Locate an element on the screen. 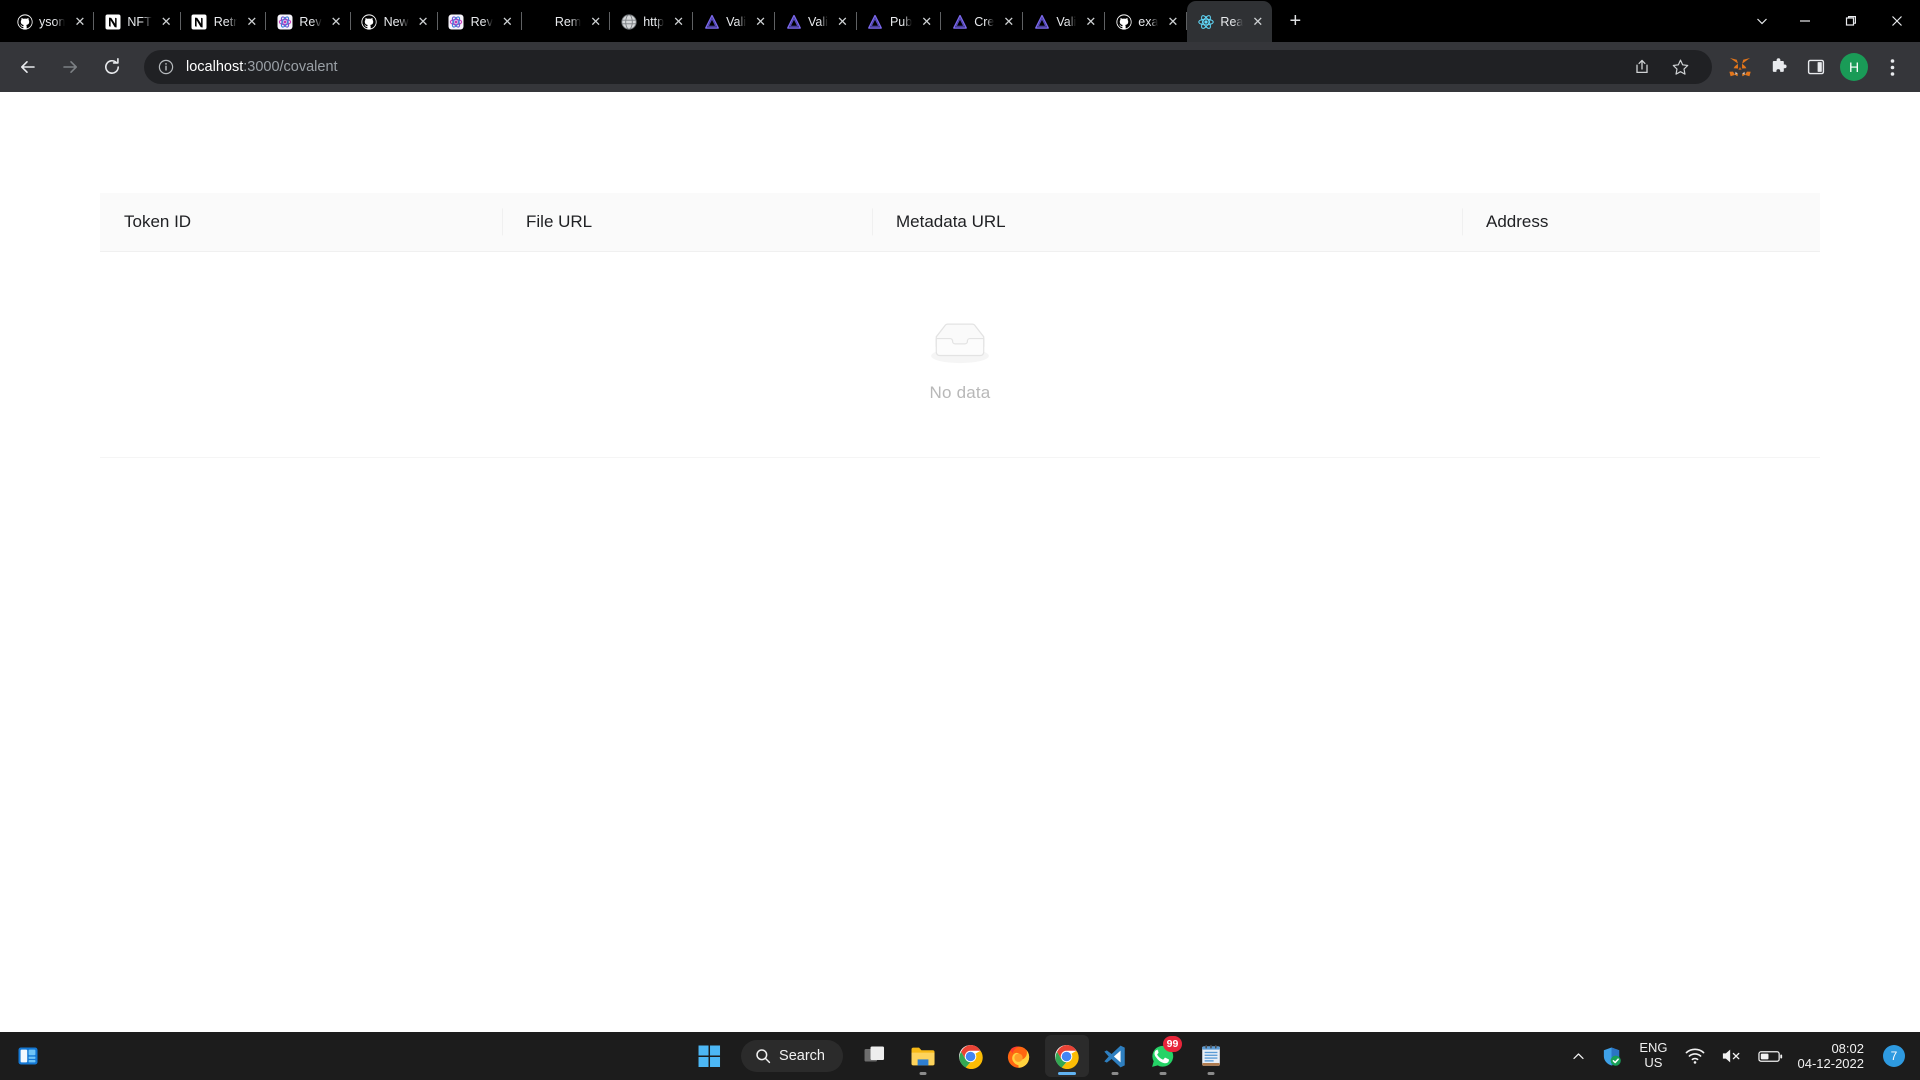 The width and height of the screenshot is (1920, 1080). task-view-icon is located at coordinates (875, 1056).